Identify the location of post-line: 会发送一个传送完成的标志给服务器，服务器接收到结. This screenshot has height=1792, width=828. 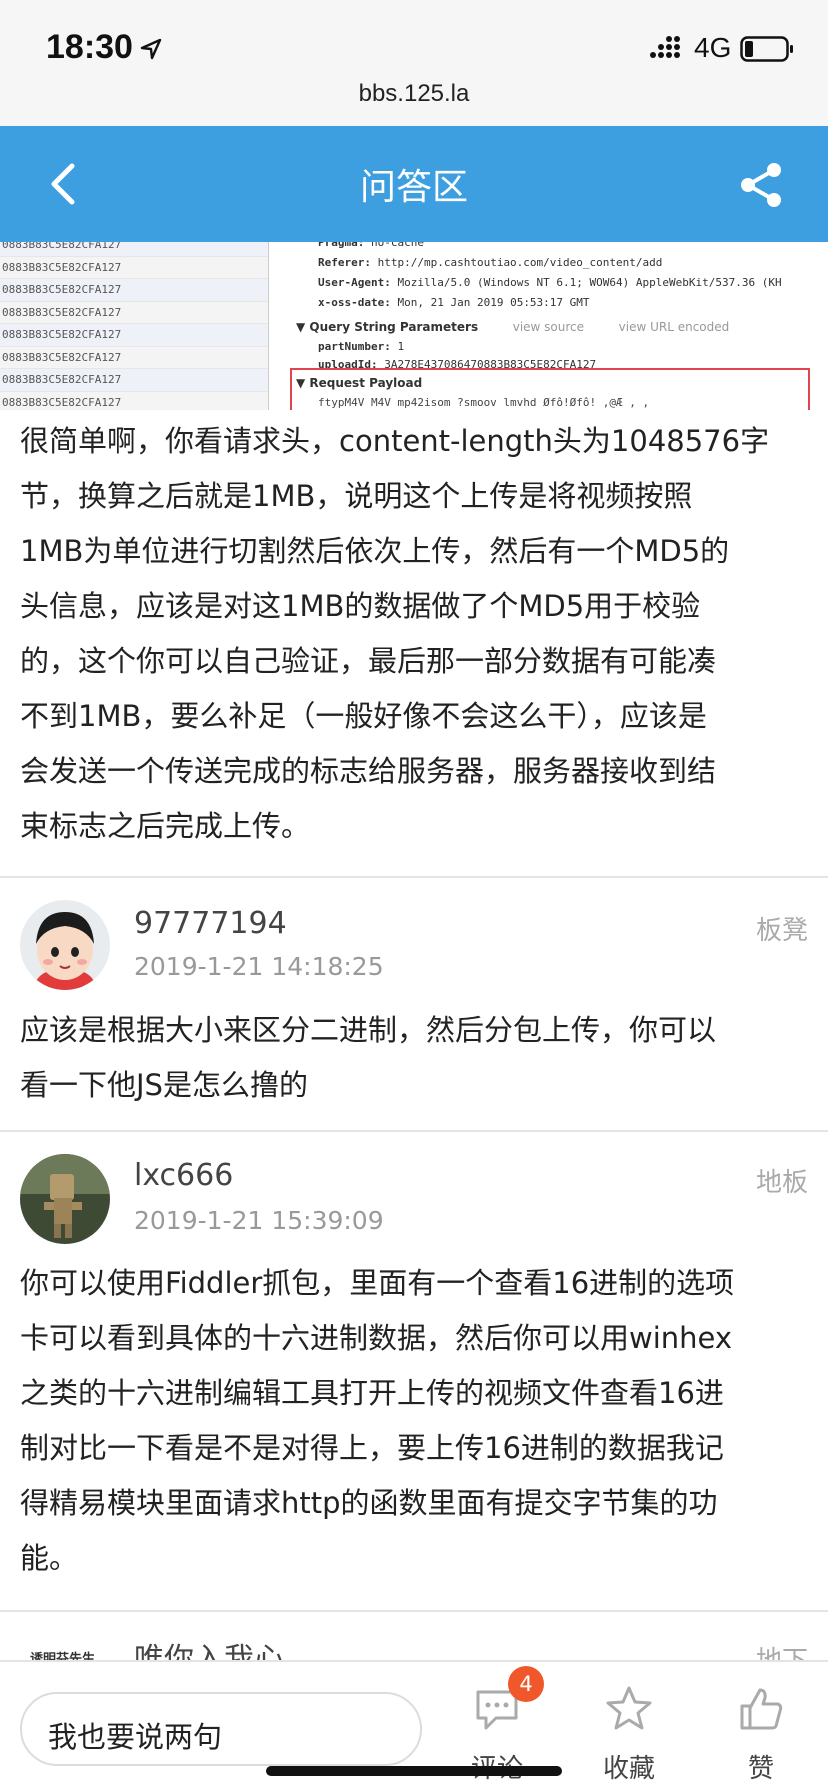
(368, 771).